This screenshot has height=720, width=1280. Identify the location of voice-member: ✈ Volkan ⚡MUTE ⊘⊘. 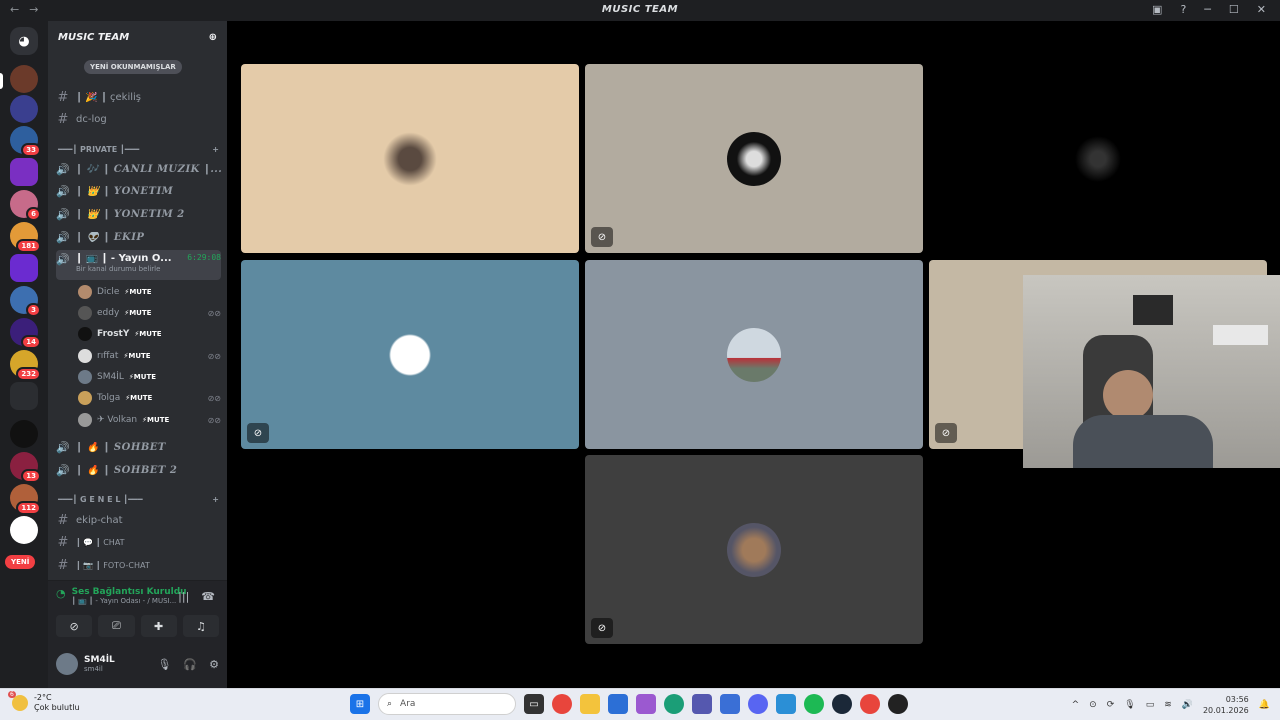
(149, 420).